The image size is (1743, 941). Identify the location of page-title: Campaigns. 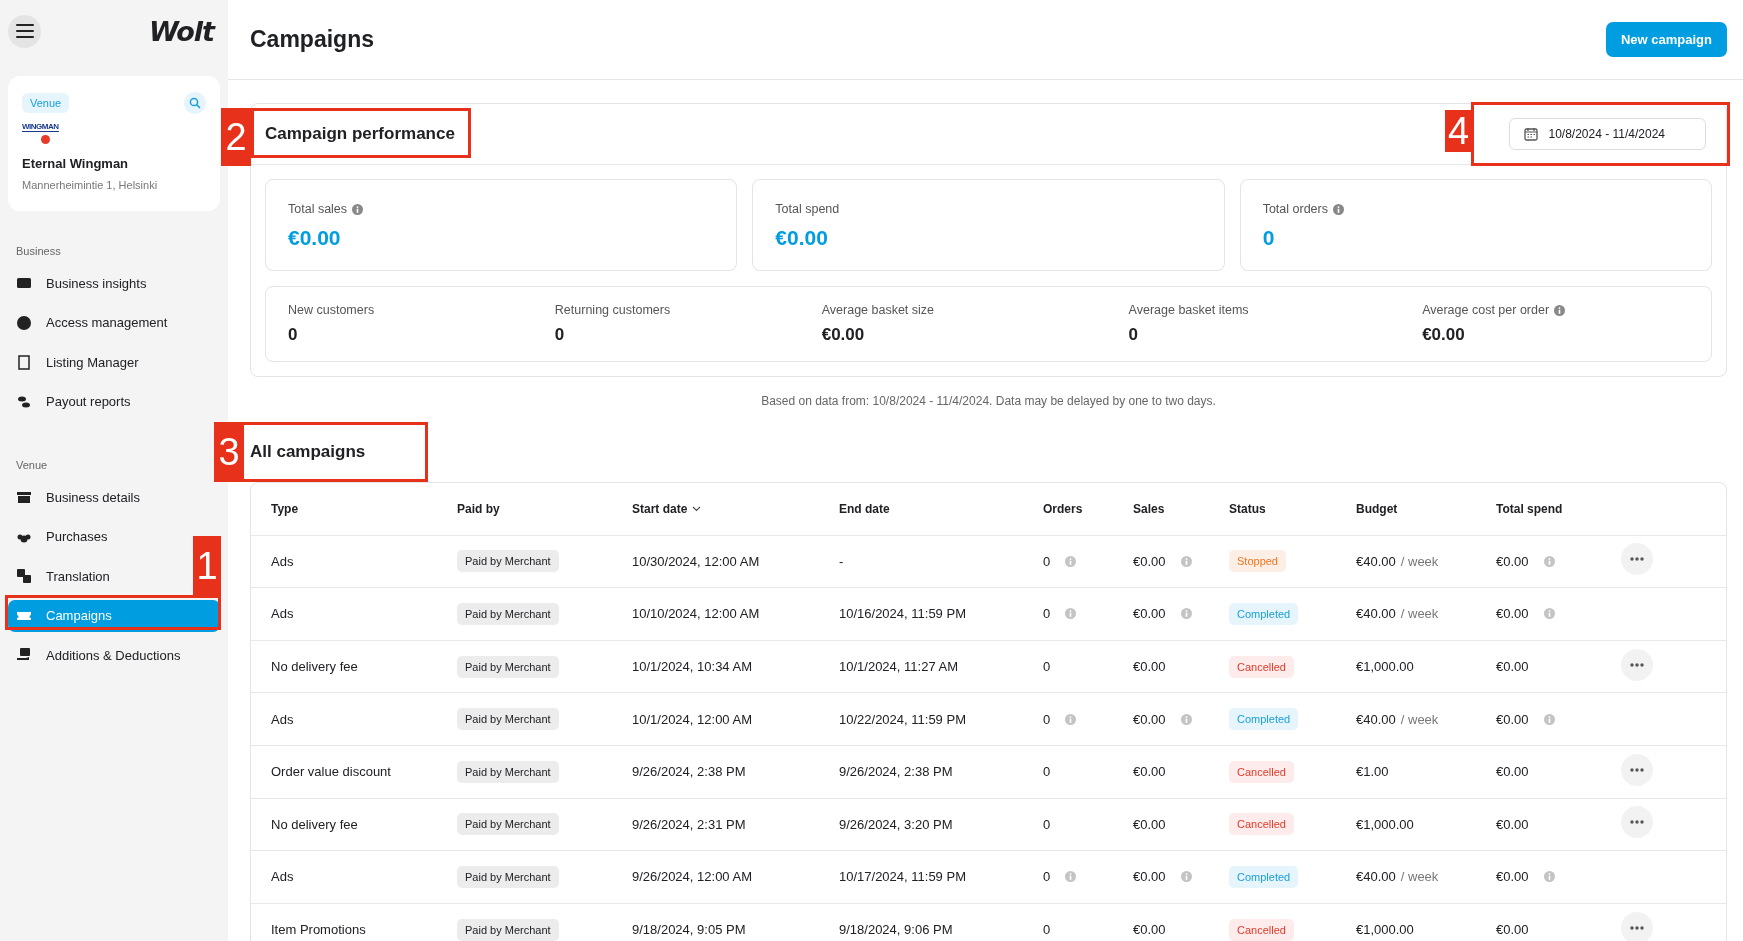
(312, 39).